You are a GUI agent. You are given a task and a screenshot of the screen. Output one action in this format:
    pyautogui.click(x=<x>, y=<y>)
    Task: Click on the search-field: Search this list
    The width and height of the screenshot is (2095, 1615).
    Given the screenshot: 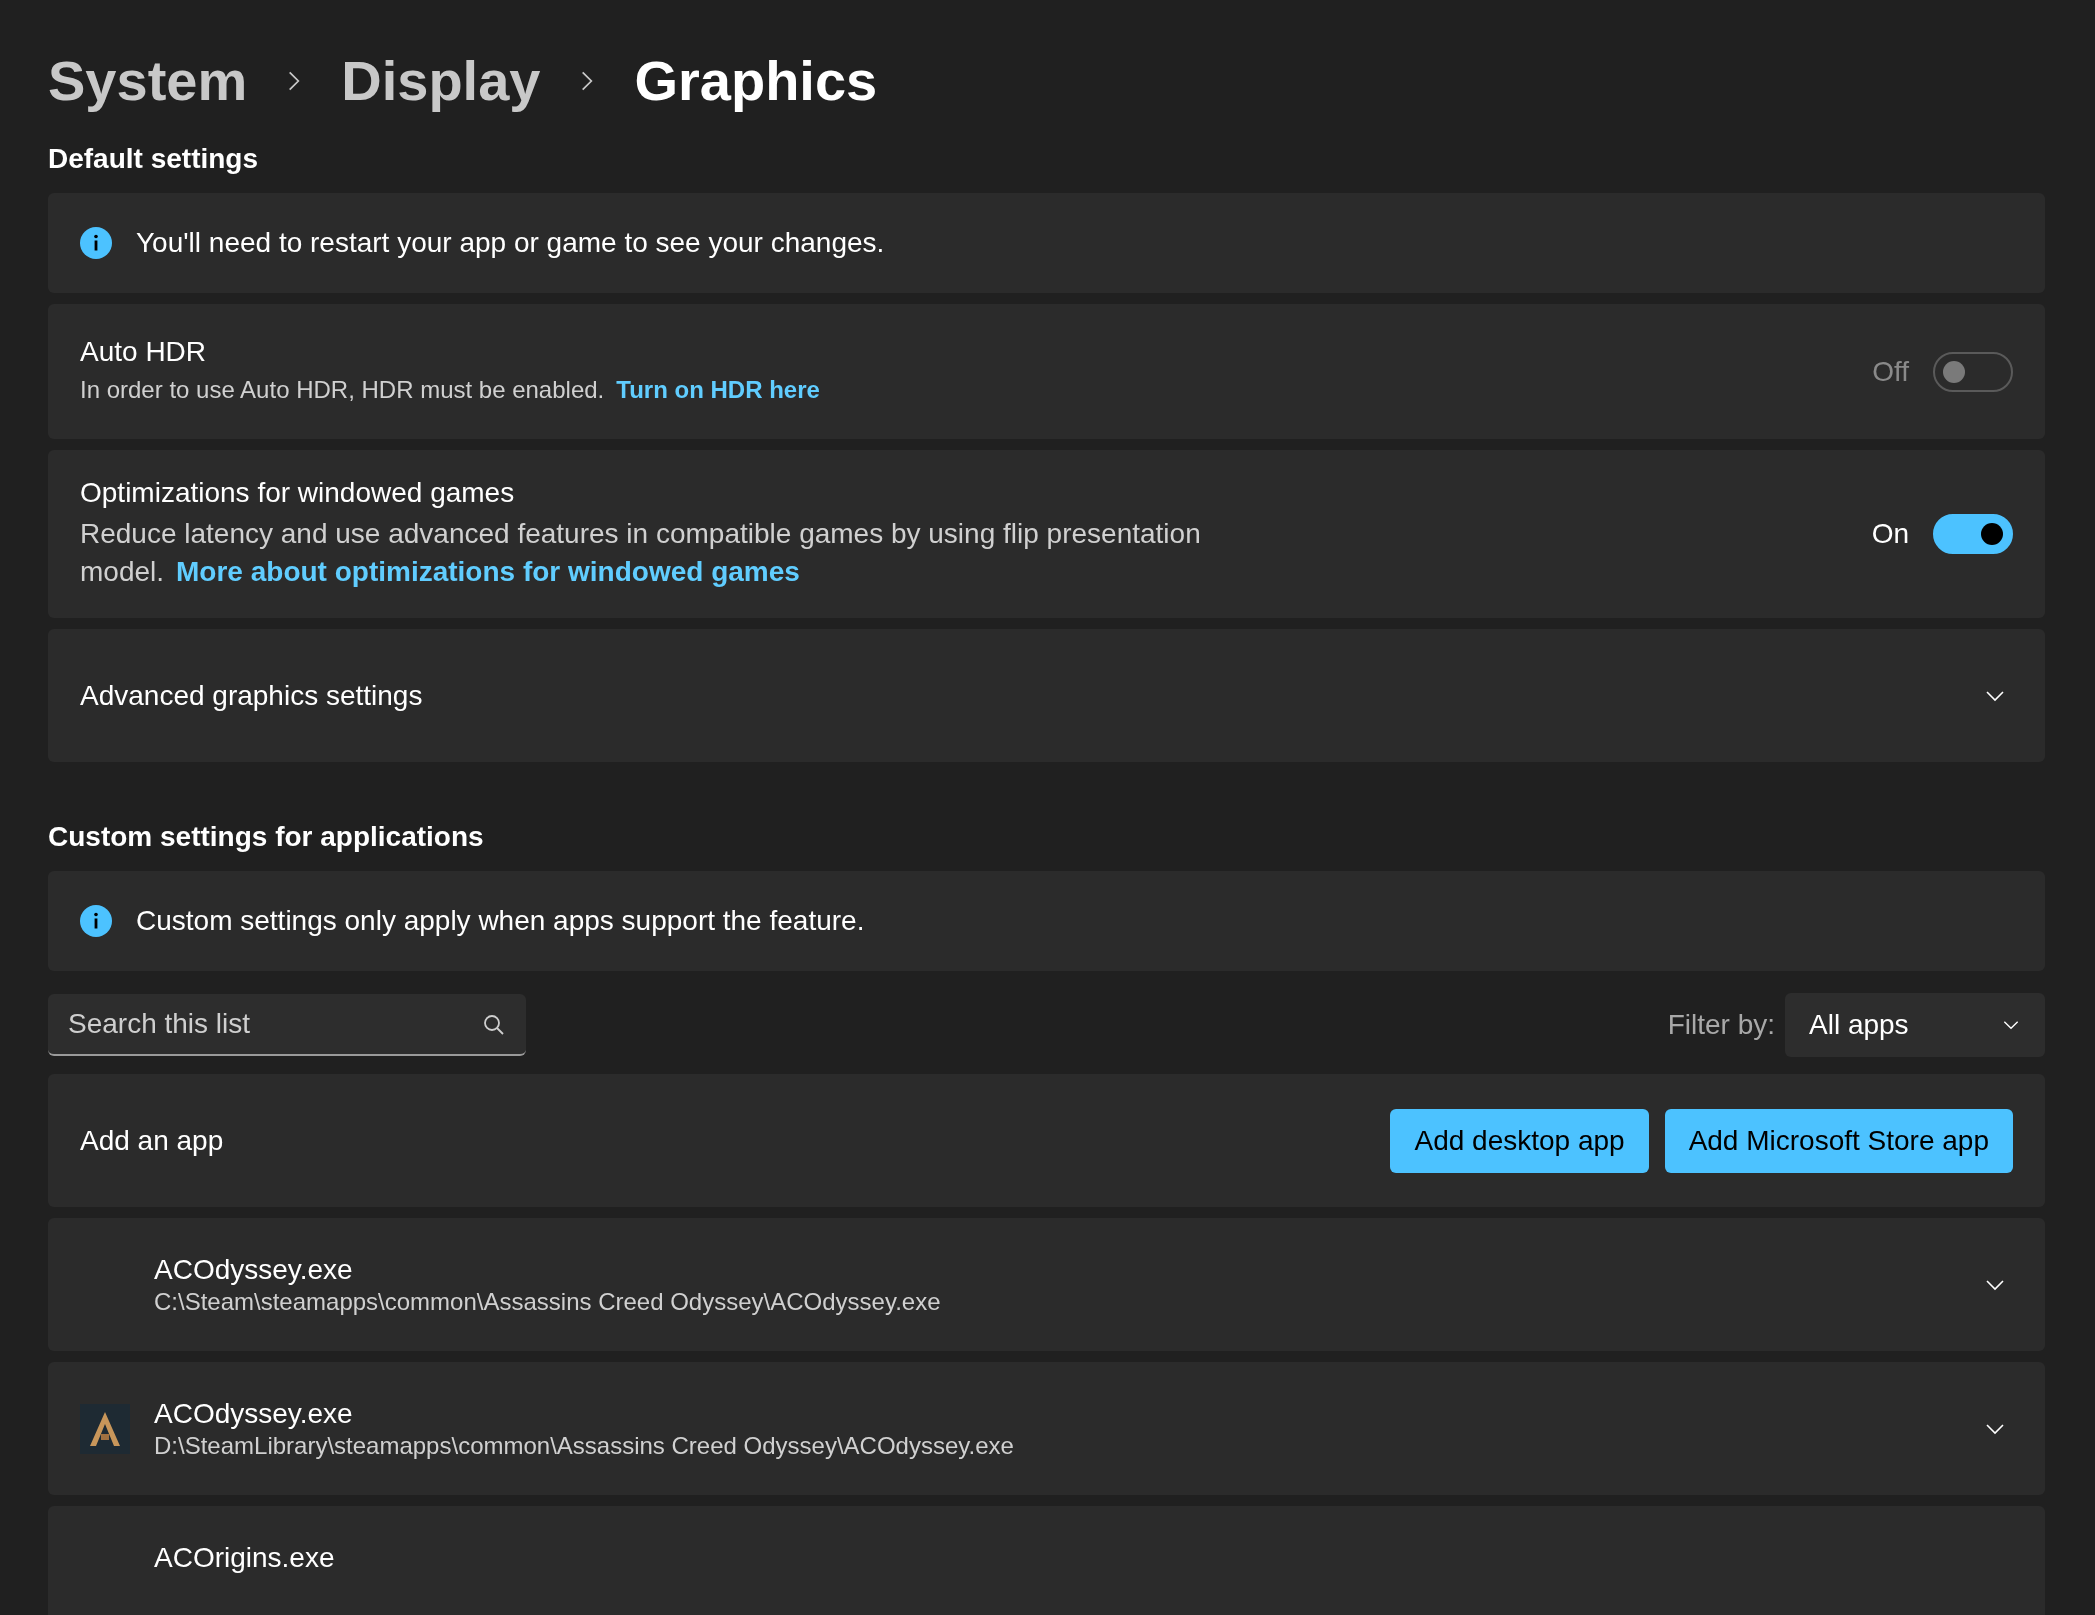 What is the action you would take?
    pyautogui.click(x=287, y=1025)
    